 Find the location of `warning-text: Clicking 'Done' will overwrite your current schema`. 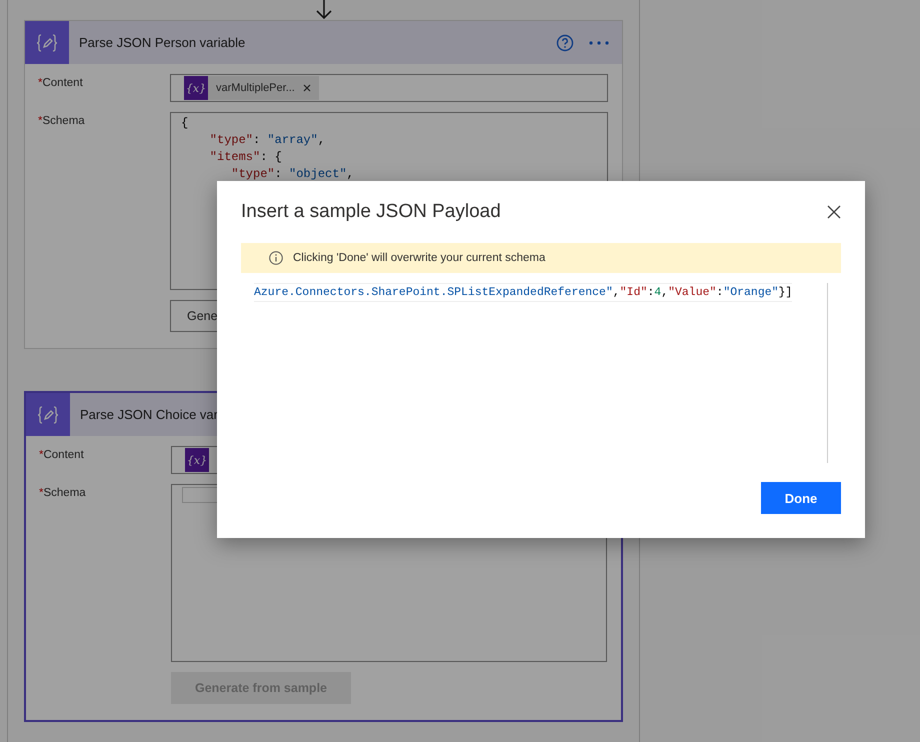

warning-text: Clicking 'Done' will overwrite your current schema is located at coordinates (419, 258).